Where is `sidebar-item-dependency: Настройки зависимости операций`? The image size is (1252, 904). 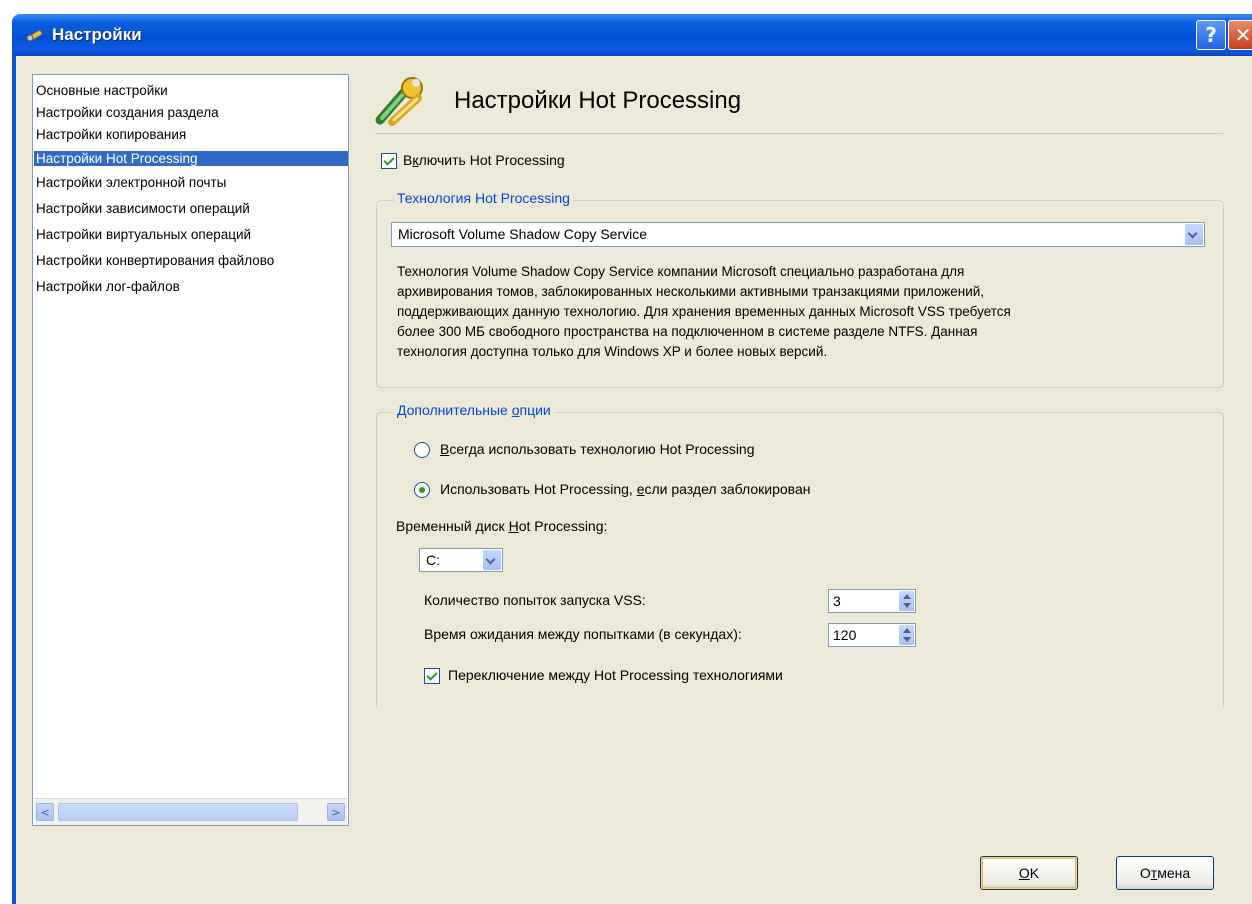
sidebar-item-dependency: Настройки зависимости операций is located at coordinates (143, 208).